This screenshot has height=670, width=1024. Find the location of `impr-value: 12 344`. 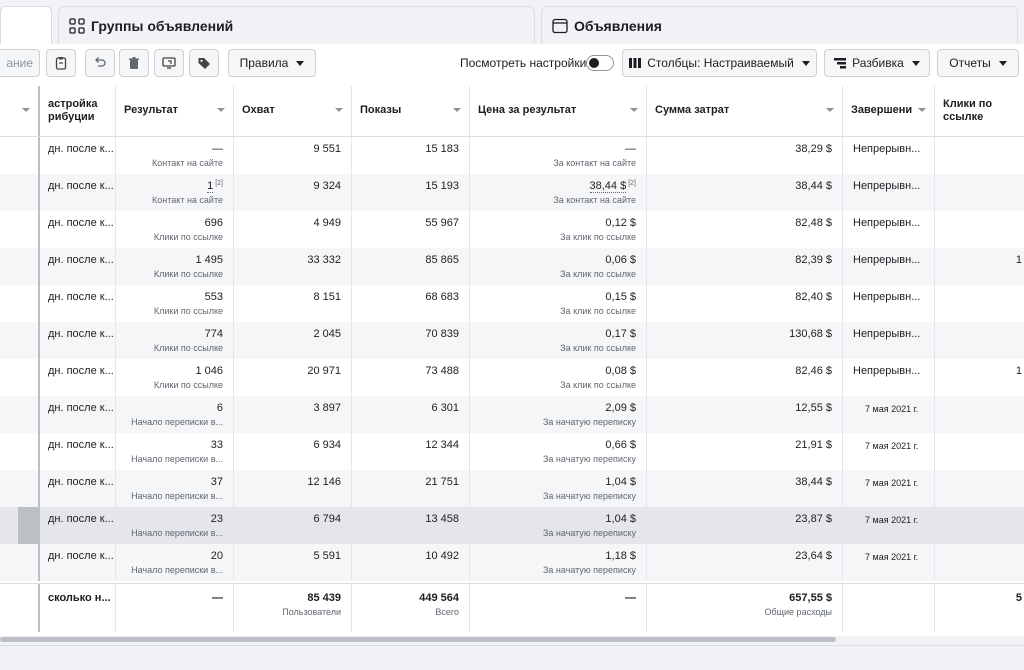

impr-value: 12 344 is located at coordinates (442, 445).